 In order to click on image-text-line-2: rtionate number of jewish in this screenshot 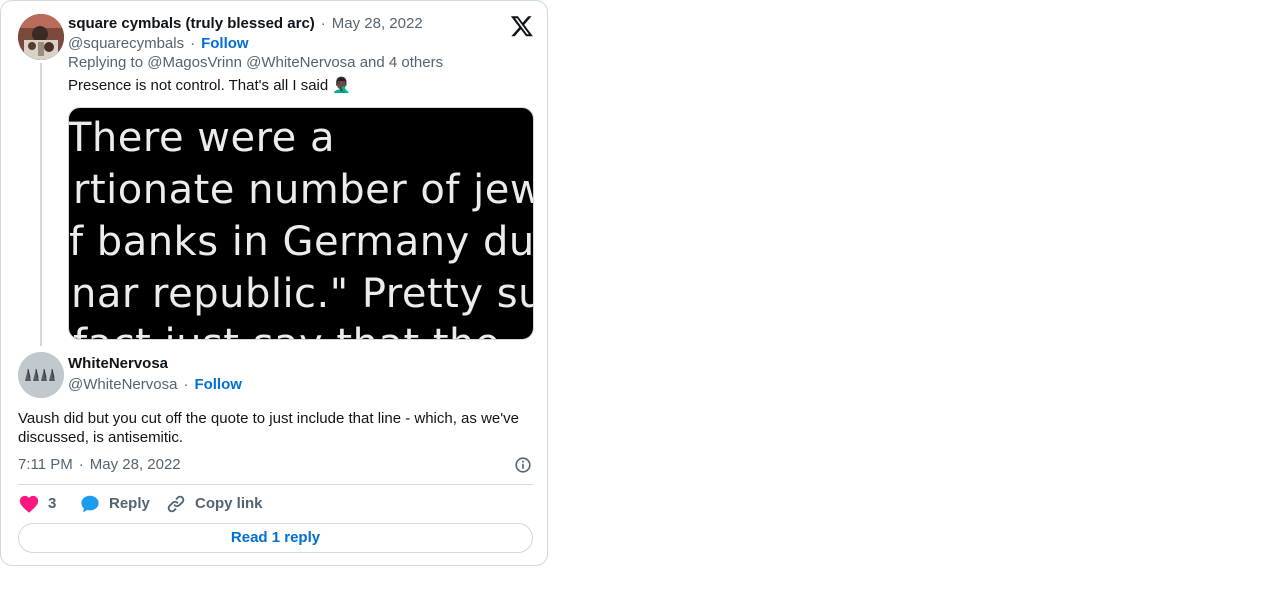, I will do `click(303, 190)`.